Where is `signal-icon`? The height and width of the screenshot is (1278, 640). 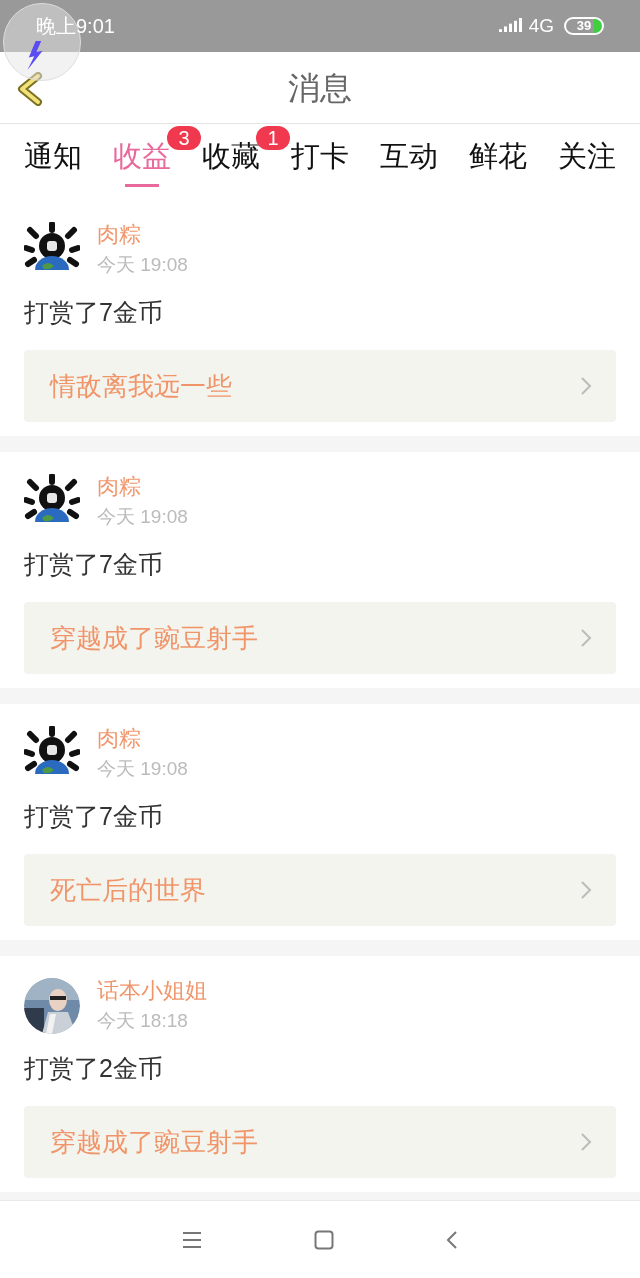
signal-icon is located at coordinates (510, 26).